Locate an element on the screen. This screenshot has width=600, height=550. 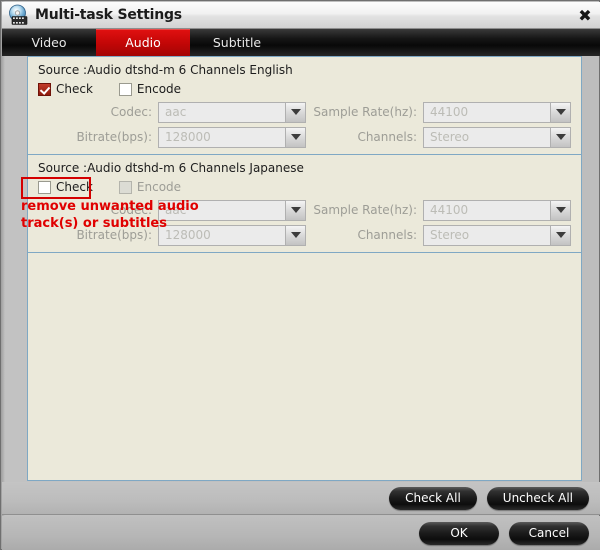
tab-strip: Video Audio Subtitle is located at coordinates (301, 42).